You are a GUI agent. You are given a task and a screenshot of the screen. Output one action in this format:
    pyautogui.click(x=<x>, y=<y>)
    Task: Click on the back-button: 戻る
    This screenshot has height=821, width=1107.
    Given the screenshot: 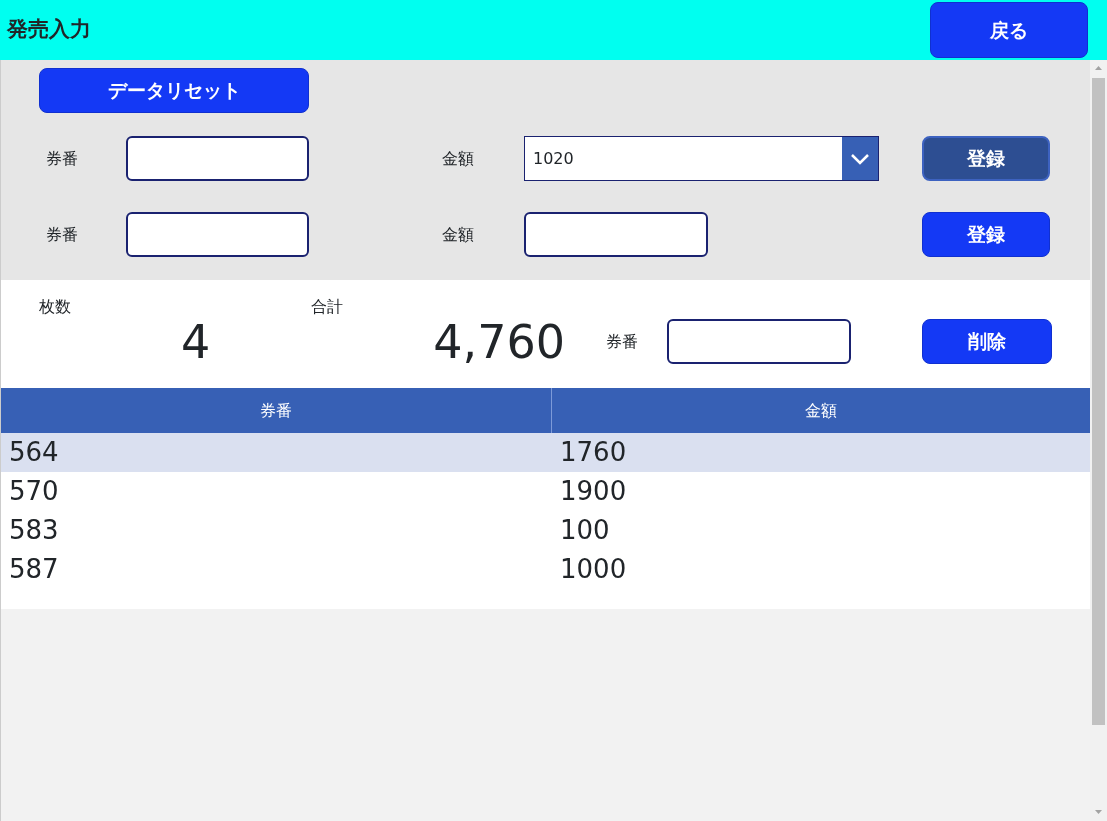 What is the action you would take?
    pyautogui.click(x=1009, y=30)
    